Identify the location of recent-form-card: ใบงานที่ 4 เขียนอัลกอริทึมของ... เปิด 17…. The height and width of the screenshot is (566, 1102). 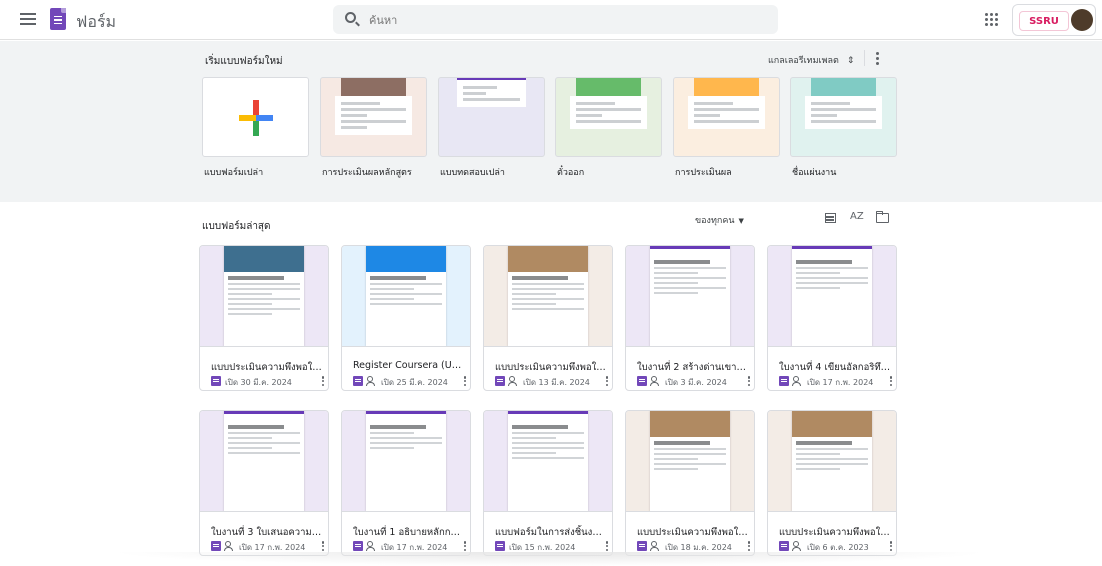
(832, 318).